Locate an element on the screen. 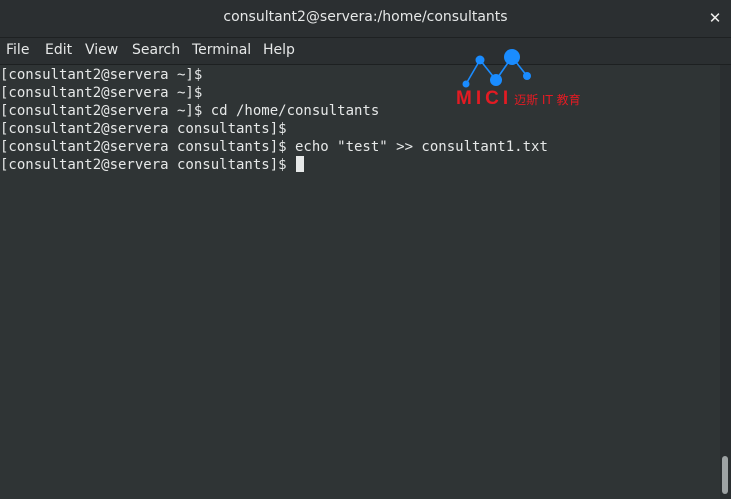 Image resolution: width=731 pixels, height=499 pixels. menu-file: File is located at coordinates (17, 50).